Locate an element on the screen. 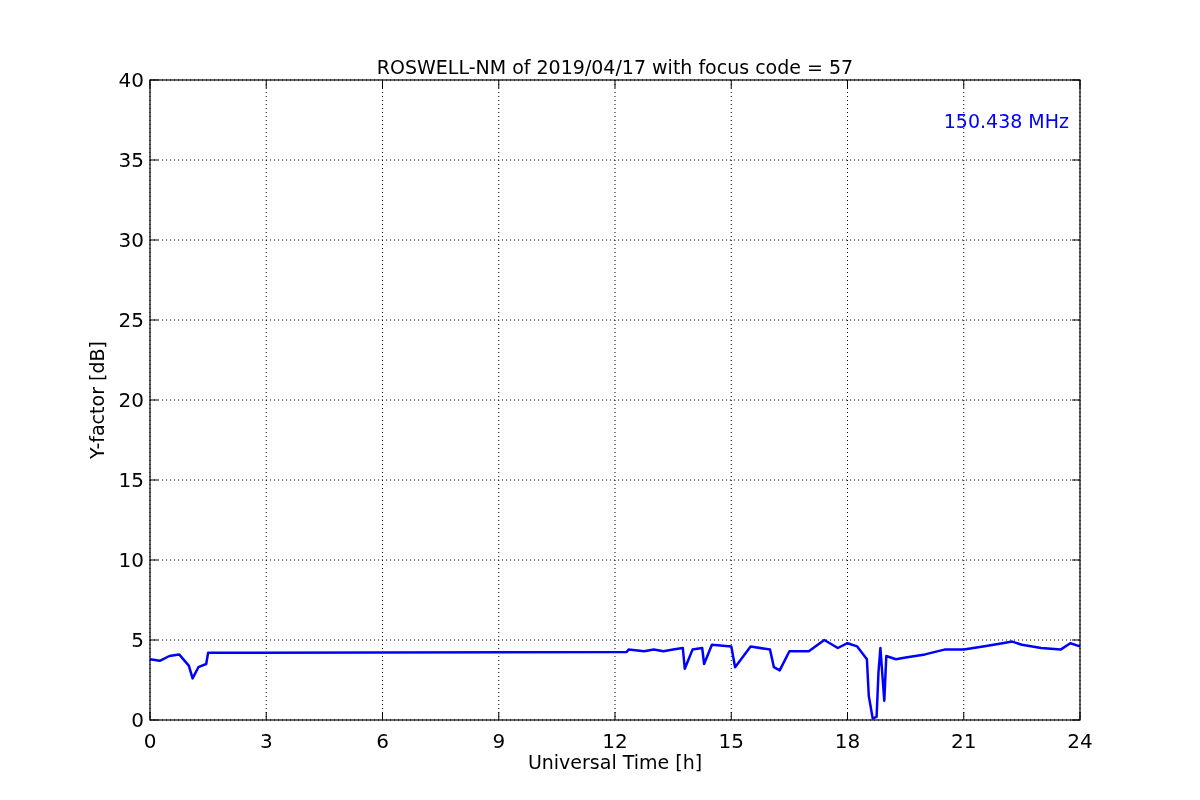 The image size is (1200, 800). series-label: 150.438 MHz is located at coordinates (1006, 121).